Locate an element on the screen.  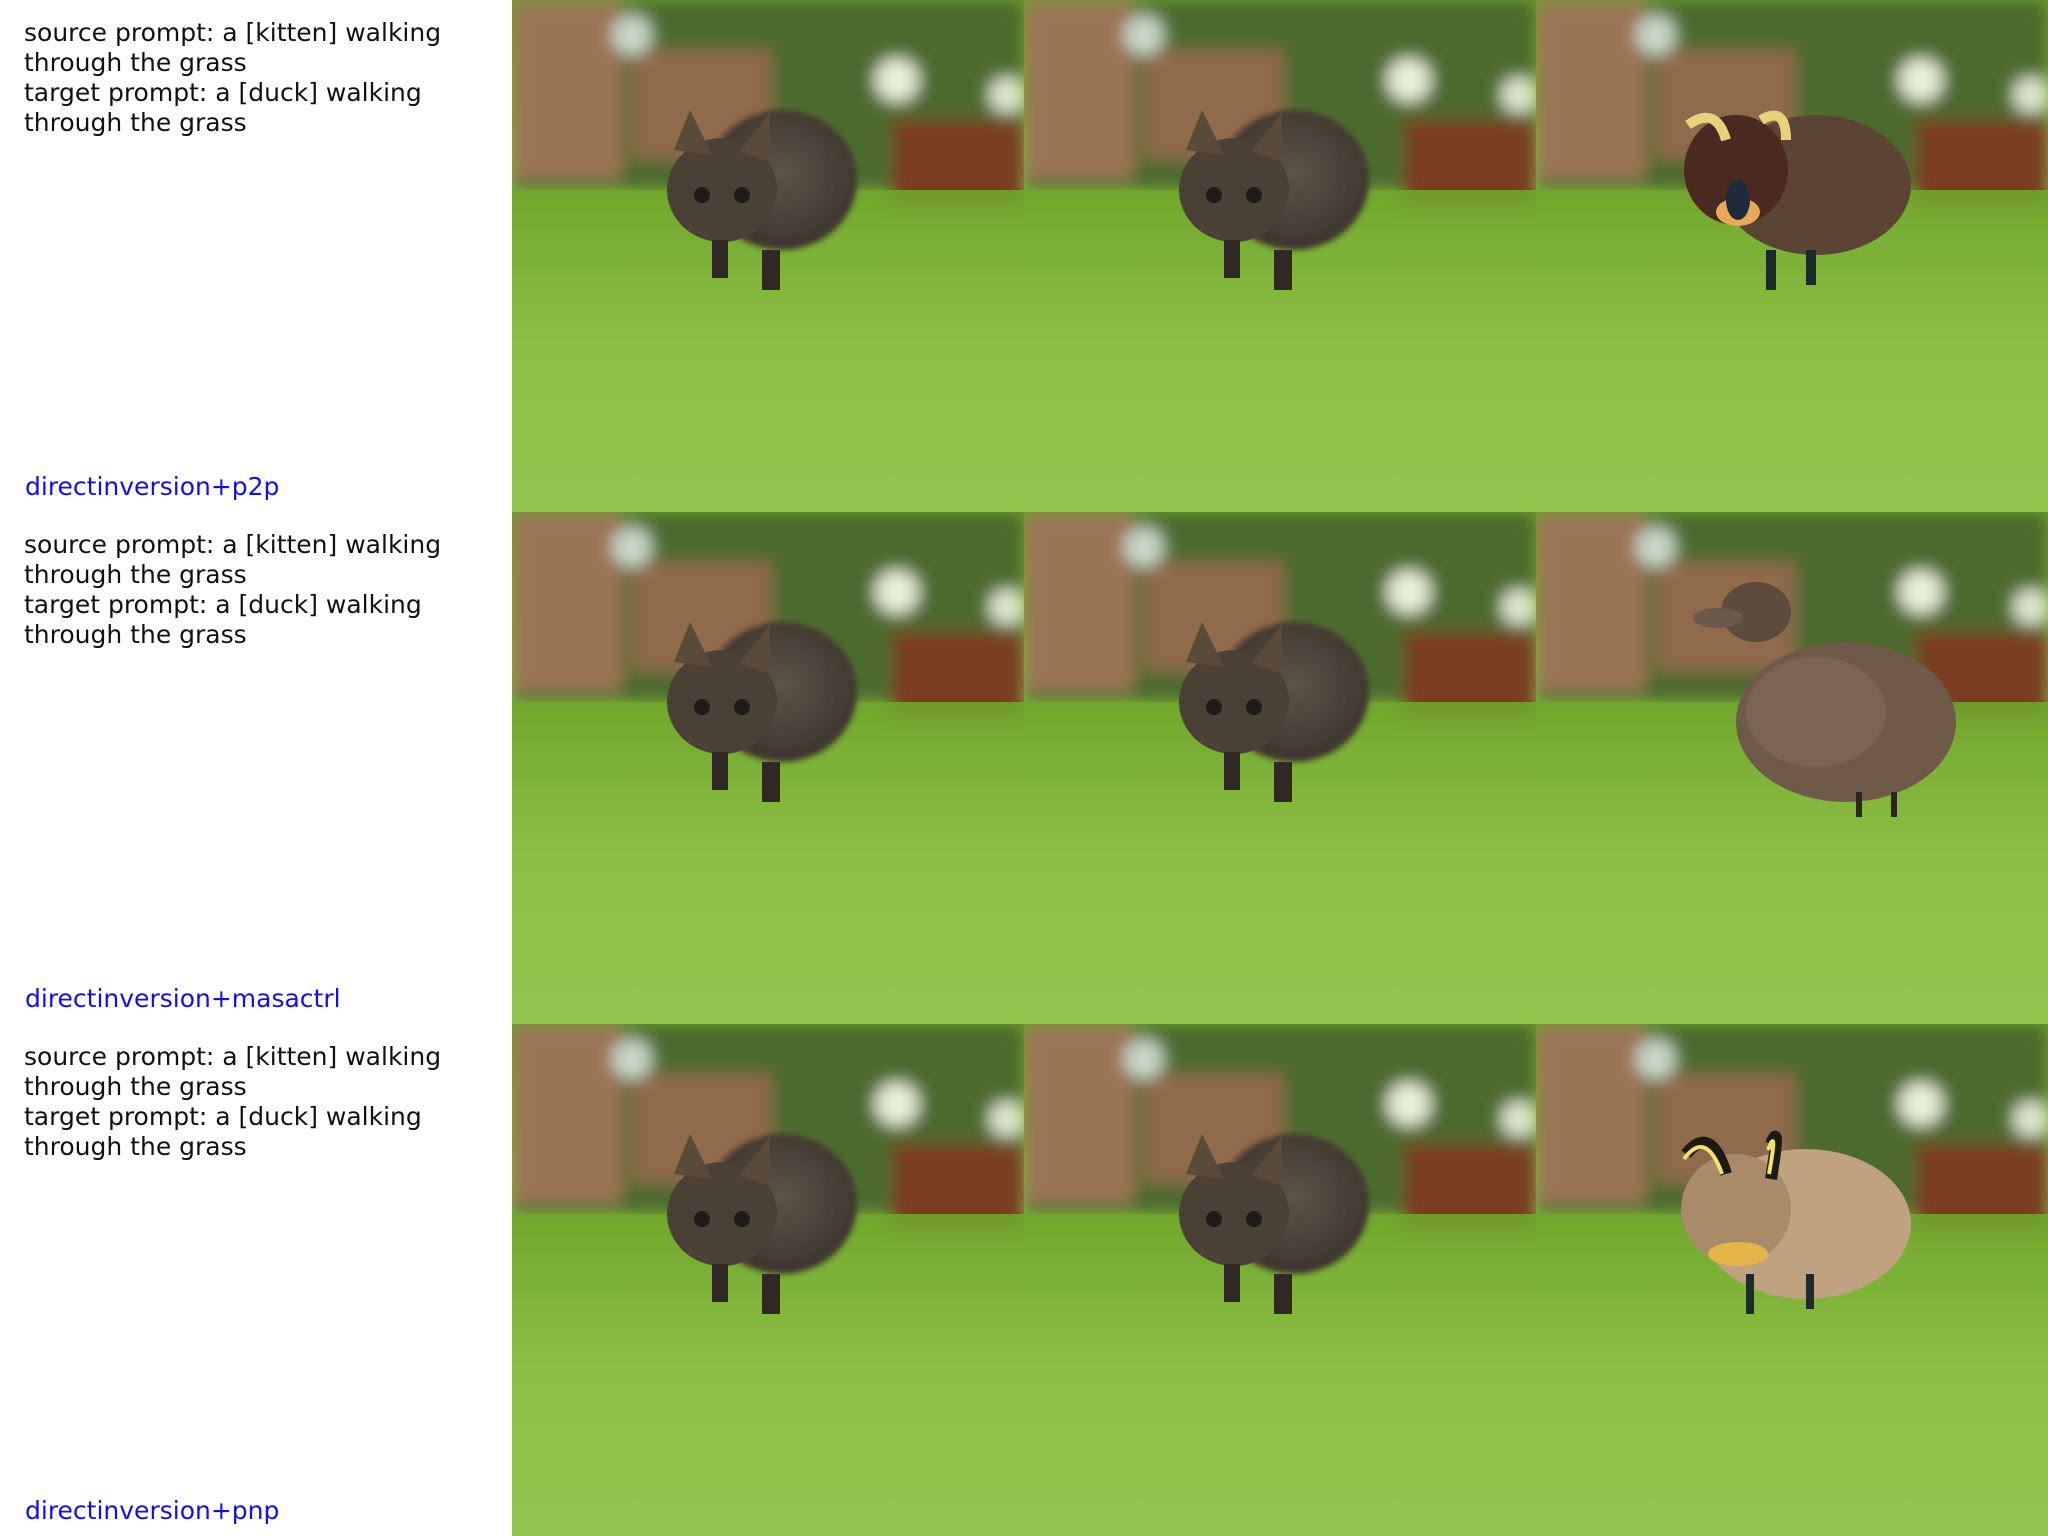
method-label: directinversion+p2p is located at coordinates (152, 486).